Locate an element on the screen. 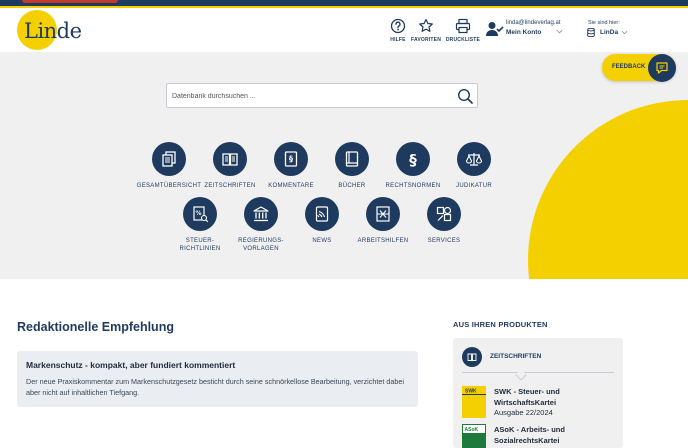 The width and height of the screenshot is (688, 448). tile-label: JUDIKATUR is located at coordinates (474, 186).